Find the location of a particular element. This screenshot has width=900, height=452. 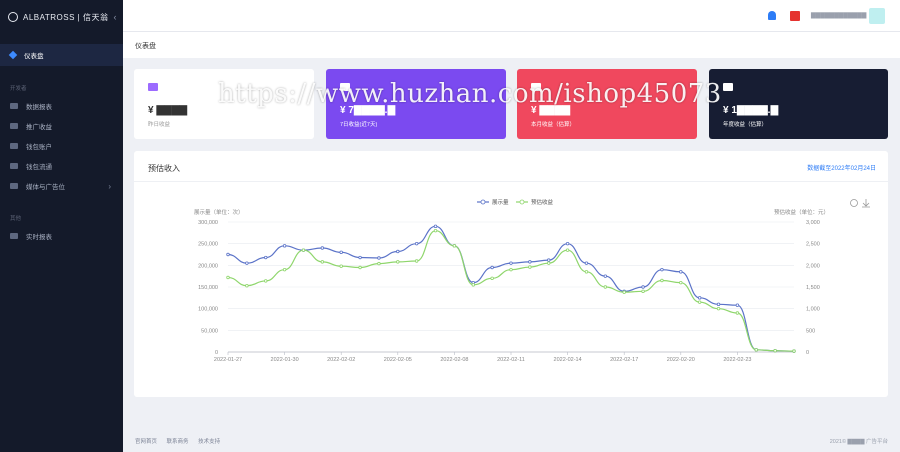

collapse-sidebar-icon: ‹ is located at coordinates (115, 17).